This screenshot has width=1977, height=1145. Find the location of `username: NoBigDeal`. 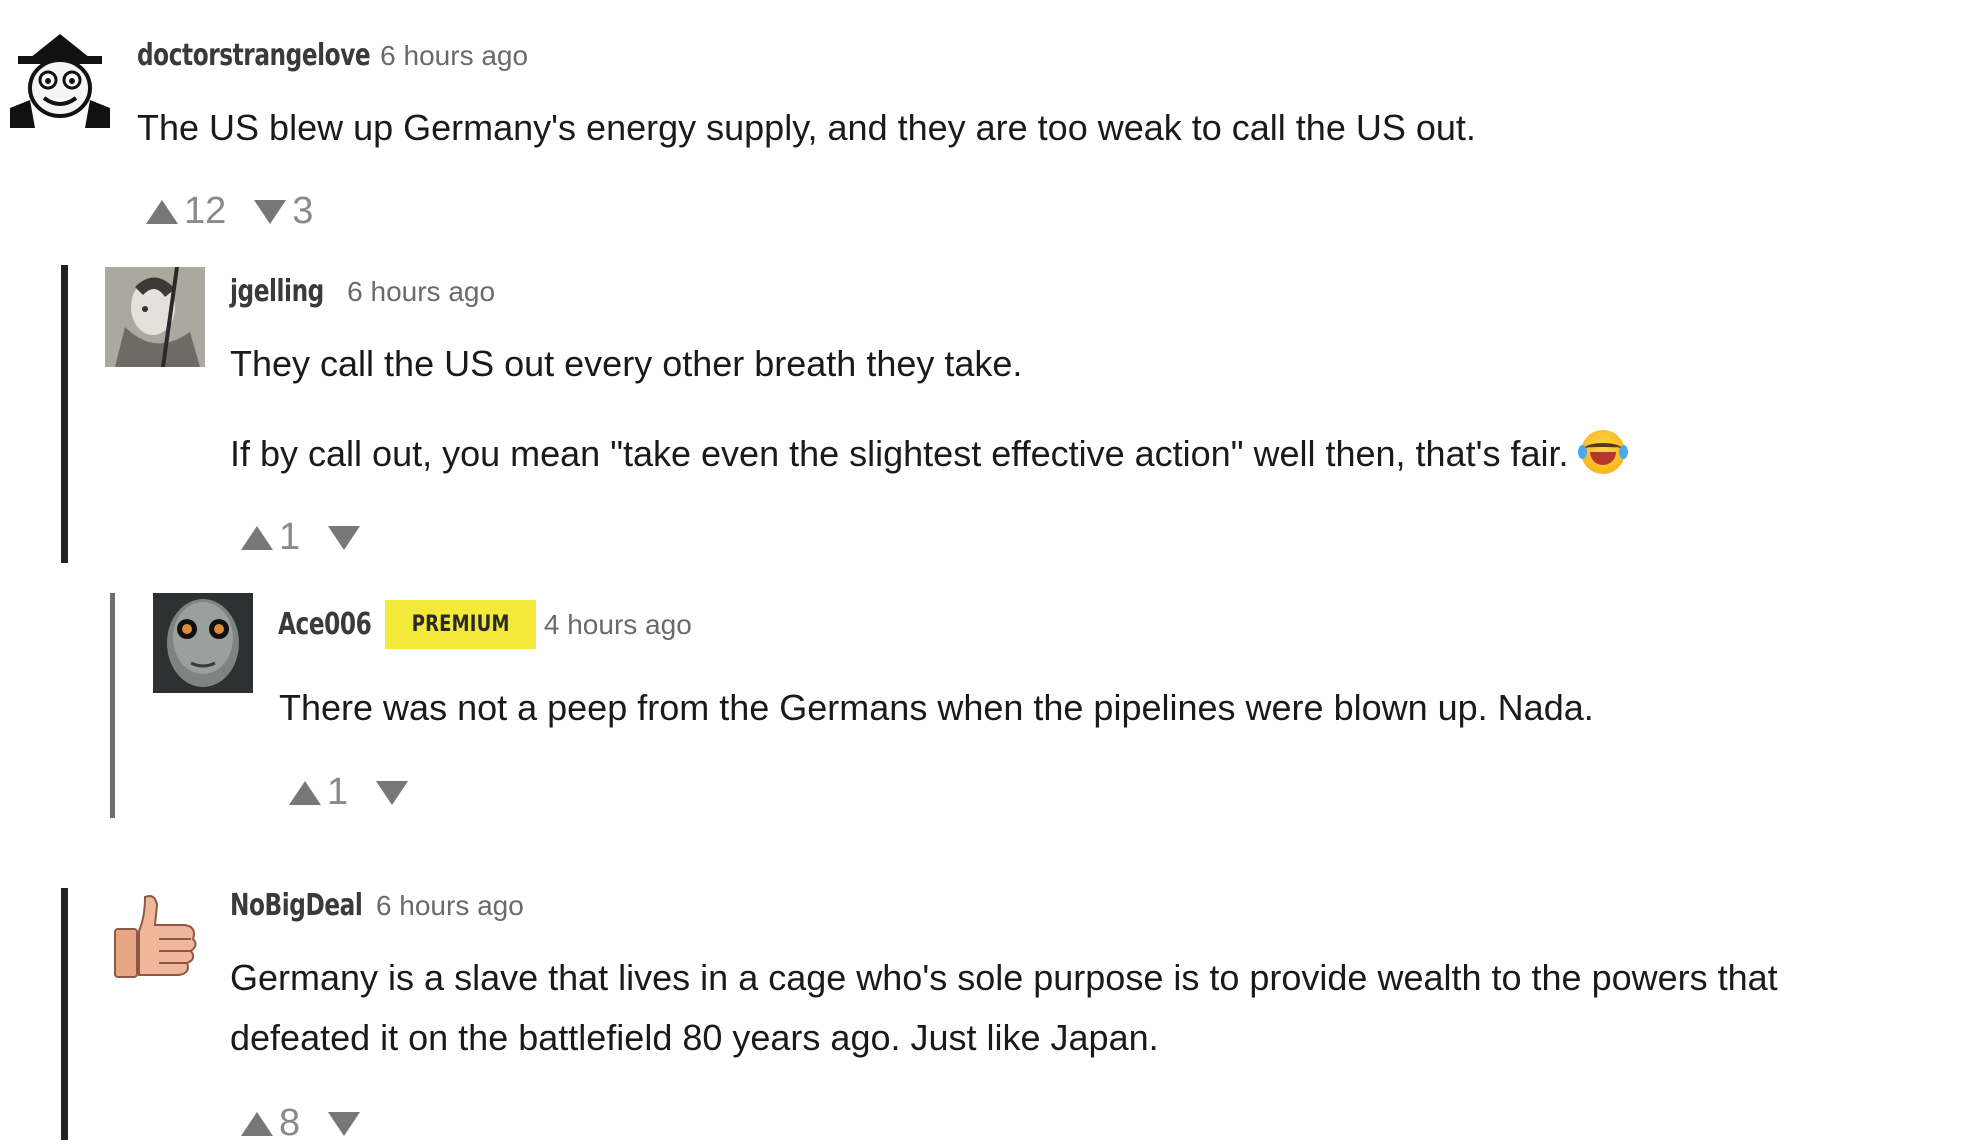

username: NoBigDeal is located at coordinates (296, 905).